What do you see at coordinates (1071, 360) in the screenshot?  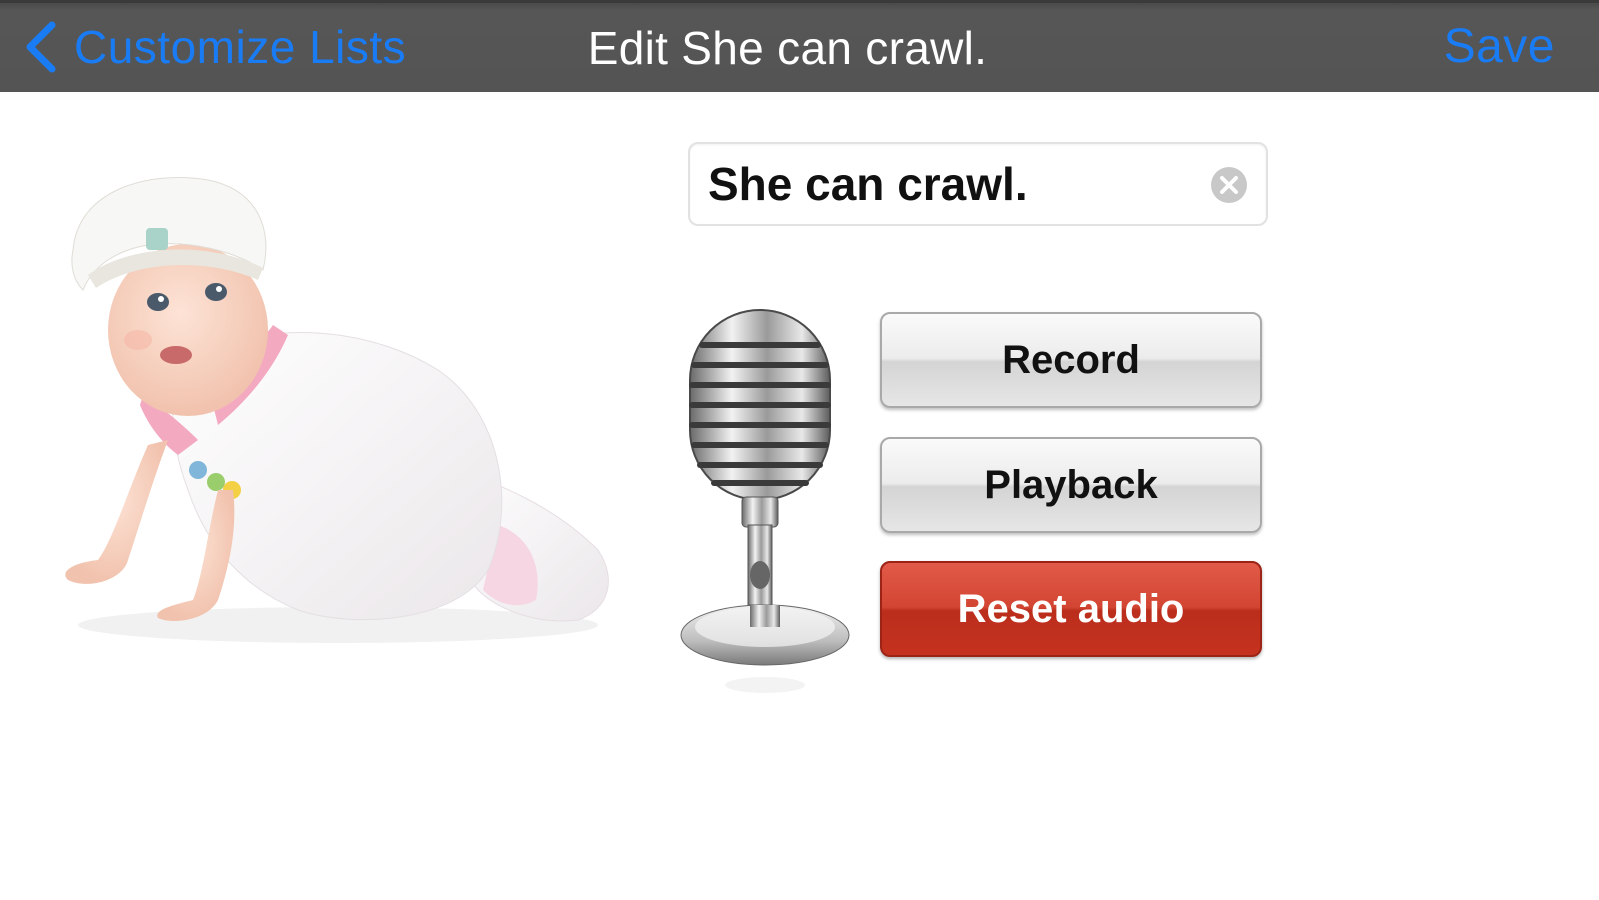 I see `record-button: Record` at bounding box center [1071, 360].